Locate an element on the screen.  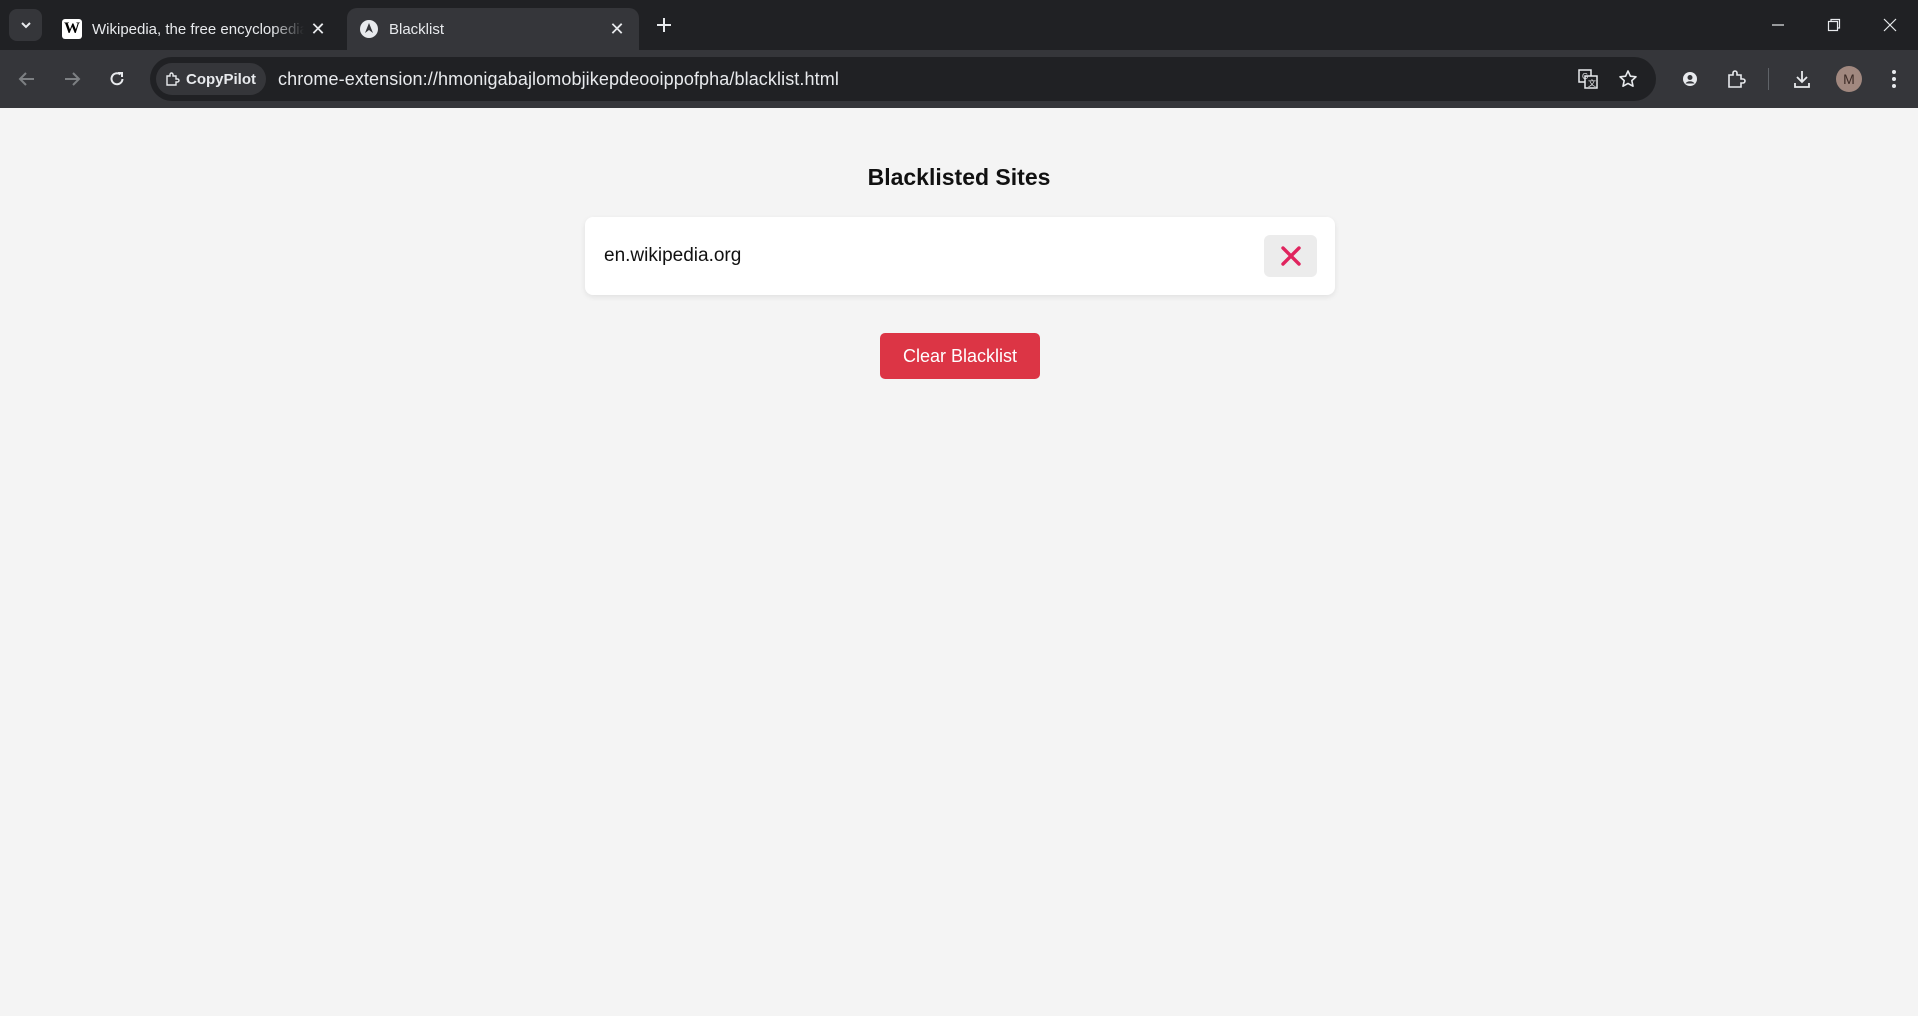
plus-icon is located at coordinates (664, 25).